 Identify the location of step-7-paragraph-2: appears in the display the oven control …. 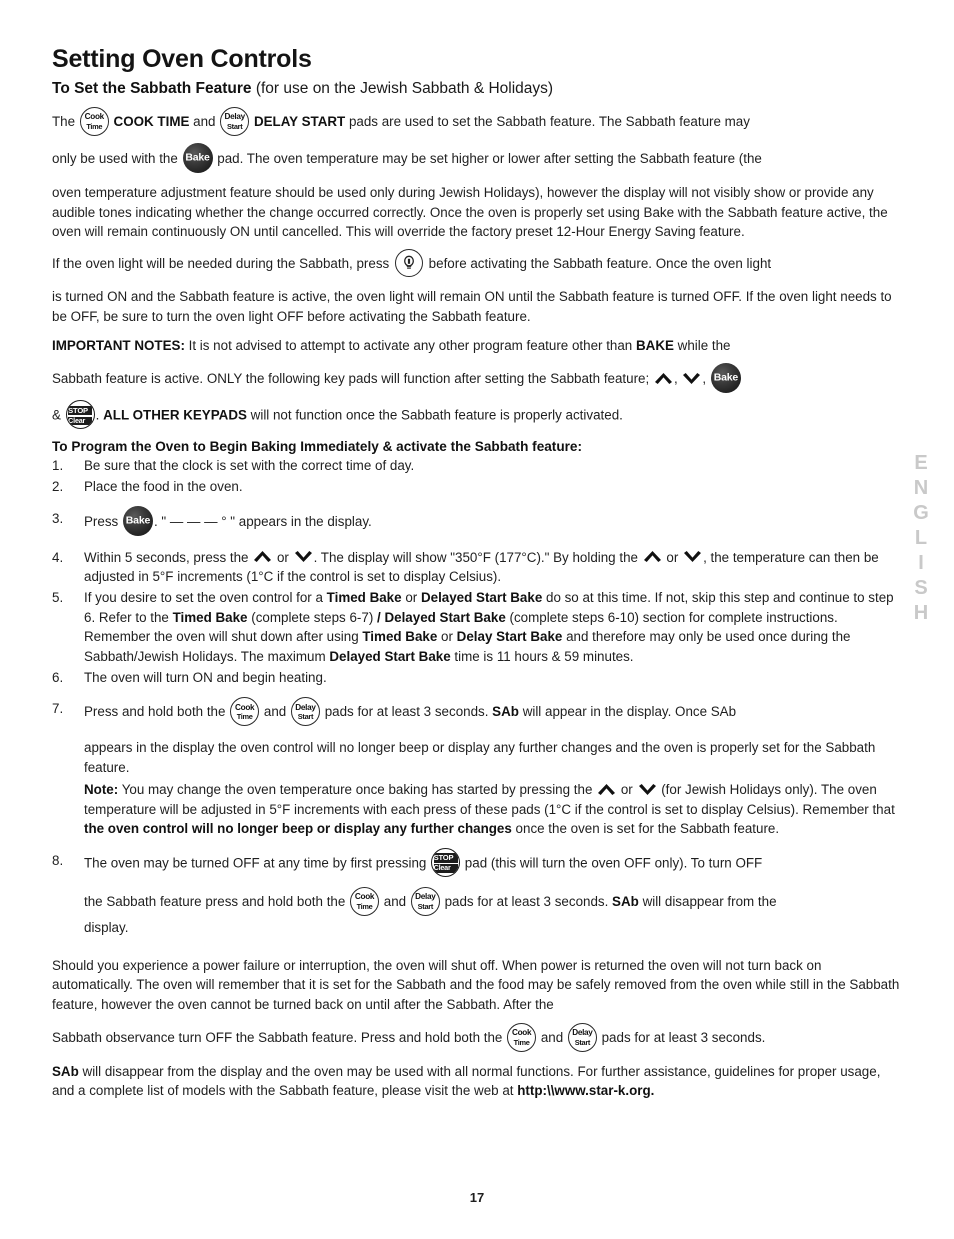
(480, 758).